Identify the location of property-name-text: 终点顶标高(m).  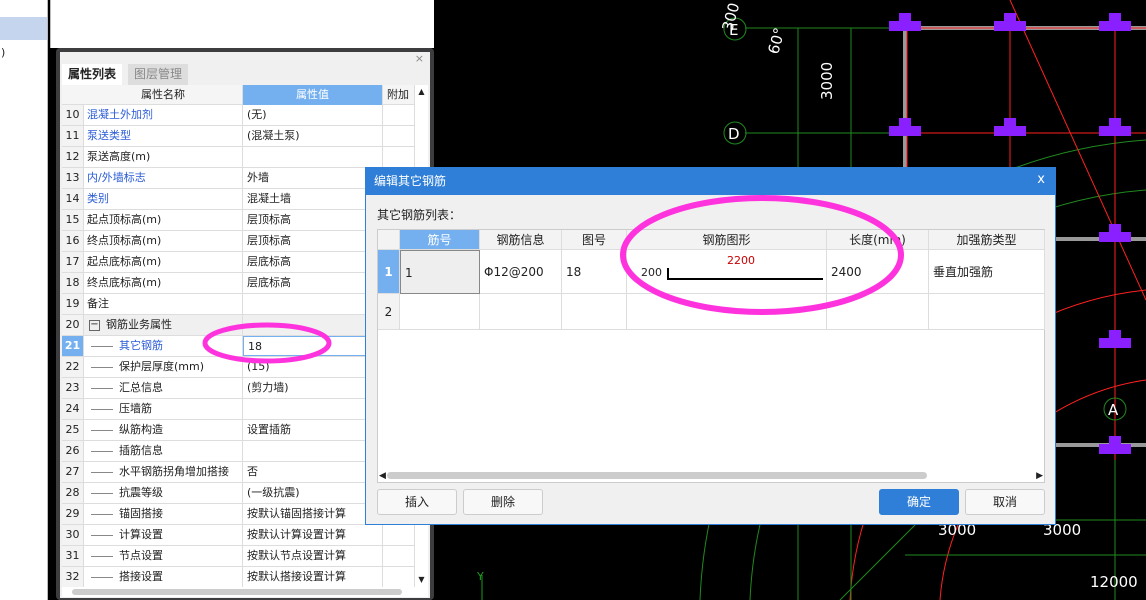
(124, 240).